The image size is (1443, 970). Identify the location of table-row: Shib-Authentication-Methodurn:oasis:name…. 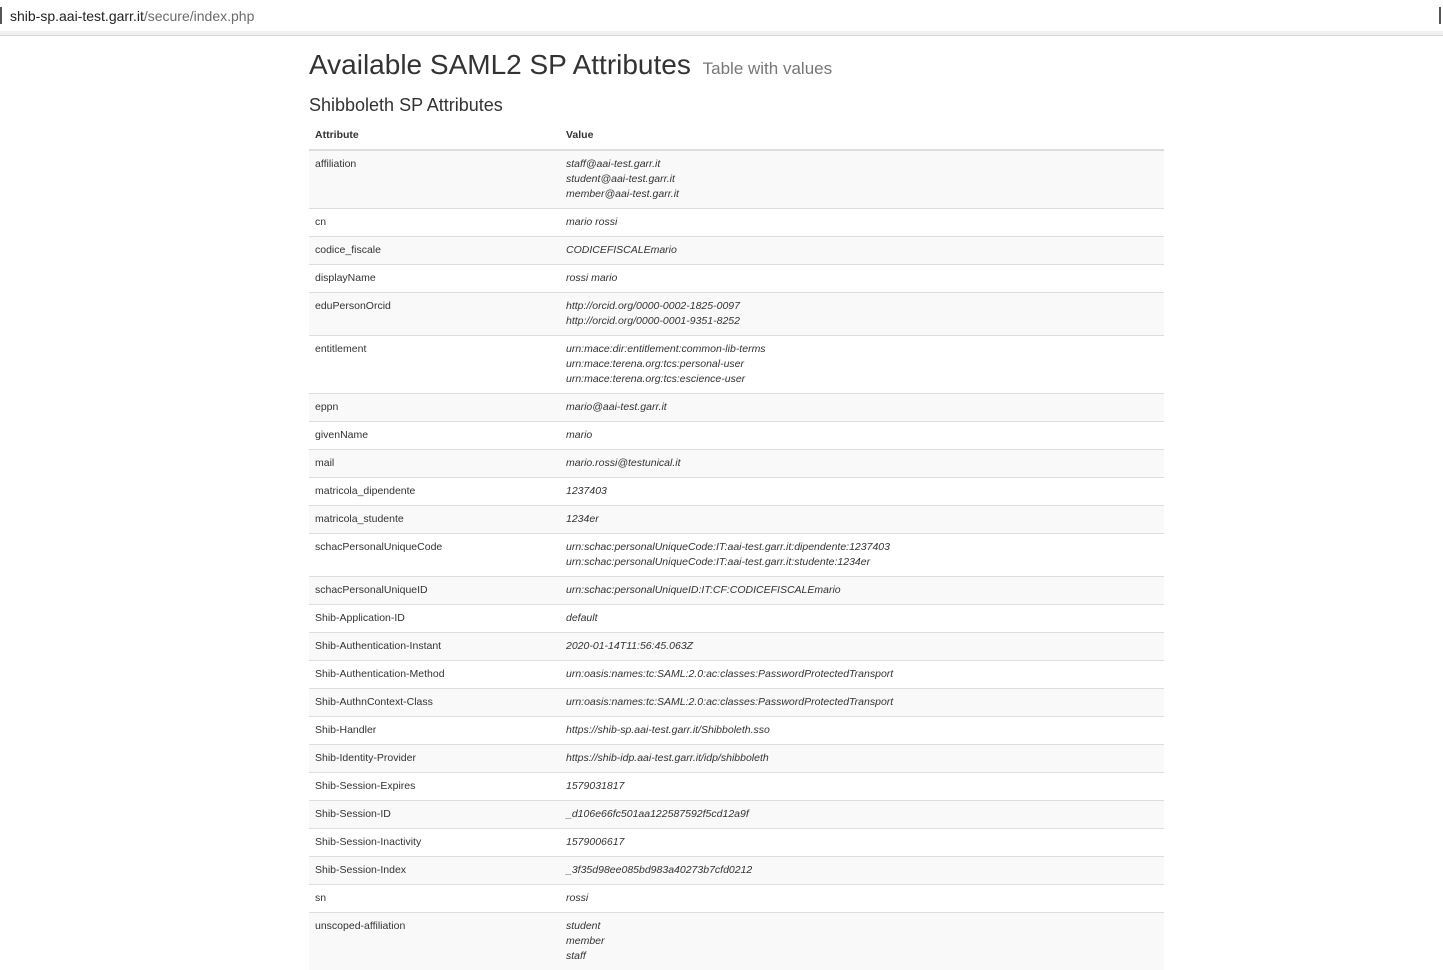
(736, 675).